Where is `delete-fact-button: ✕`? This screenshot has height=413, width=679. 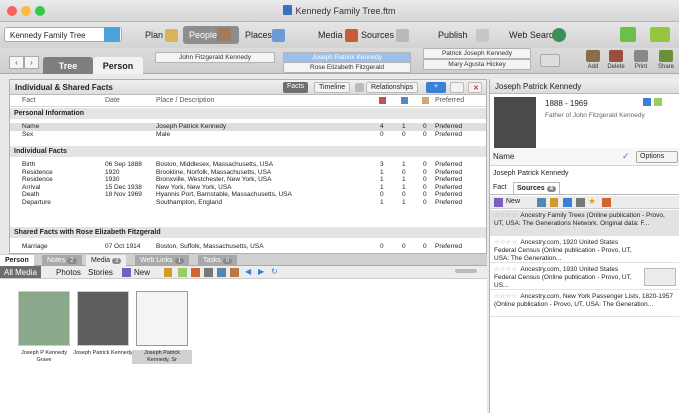
delete-fact-button: ✕ is located at coordinates (475, 87).